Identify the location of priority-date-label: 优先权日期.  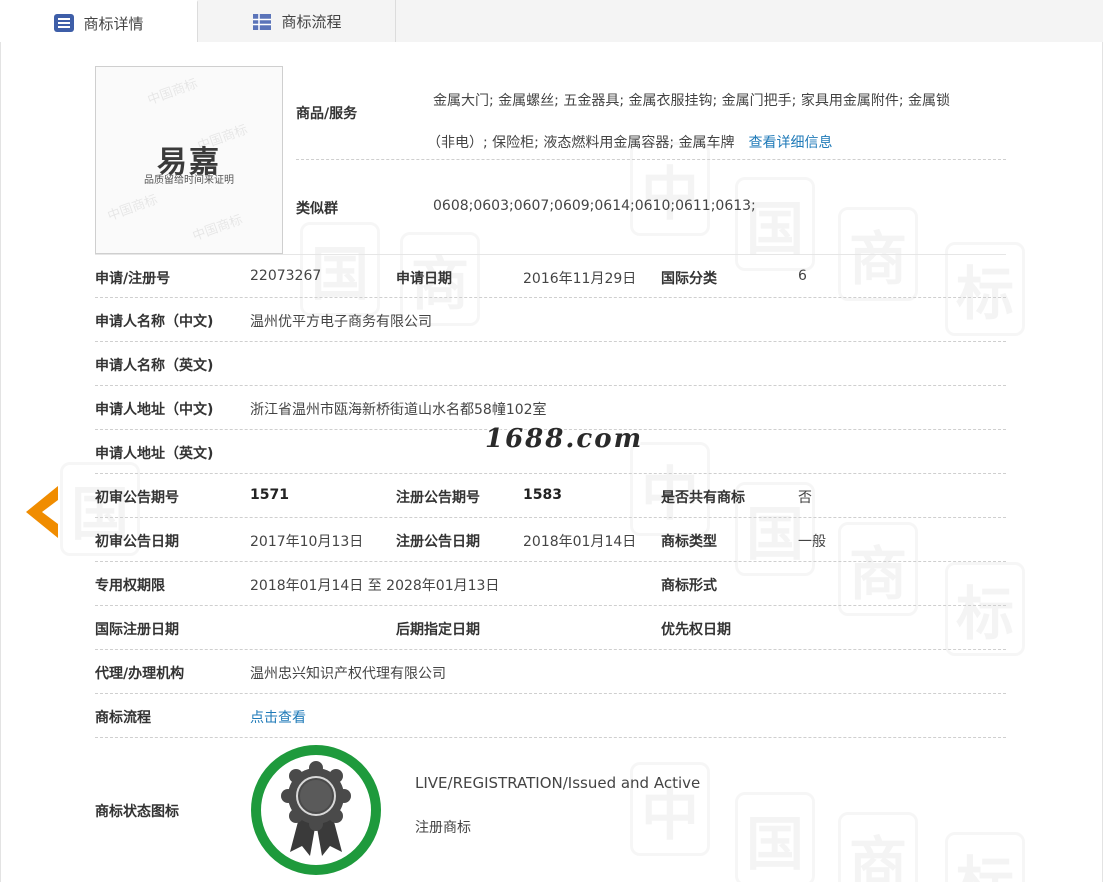
(696, 630).